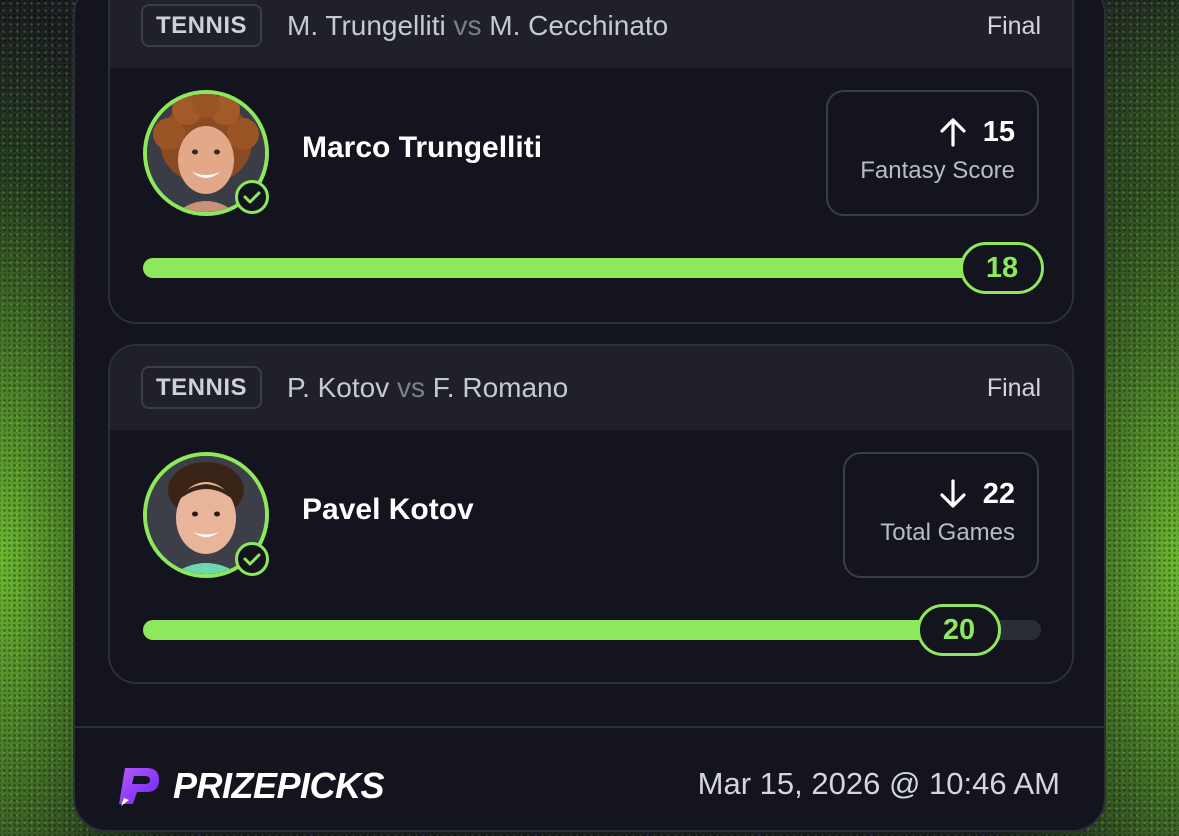  What do you see at coordinates (500, 387) in the screenshot?
I see `matchup-player-b: F. Romano` at bounding box center [500, 387].